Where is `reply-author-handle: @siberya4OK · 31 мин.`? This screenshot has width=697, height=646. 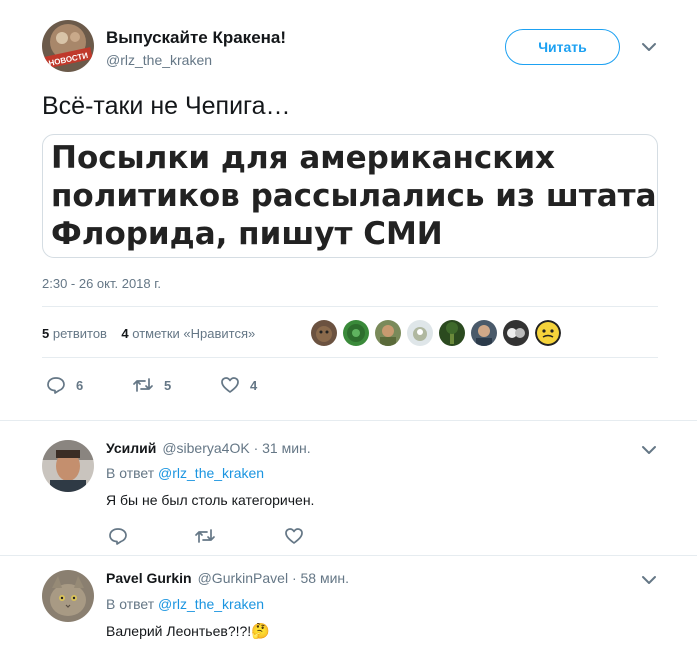
reply-author-handle: @siberya4OK · 31 мин. is located at coordinates (236, 448).